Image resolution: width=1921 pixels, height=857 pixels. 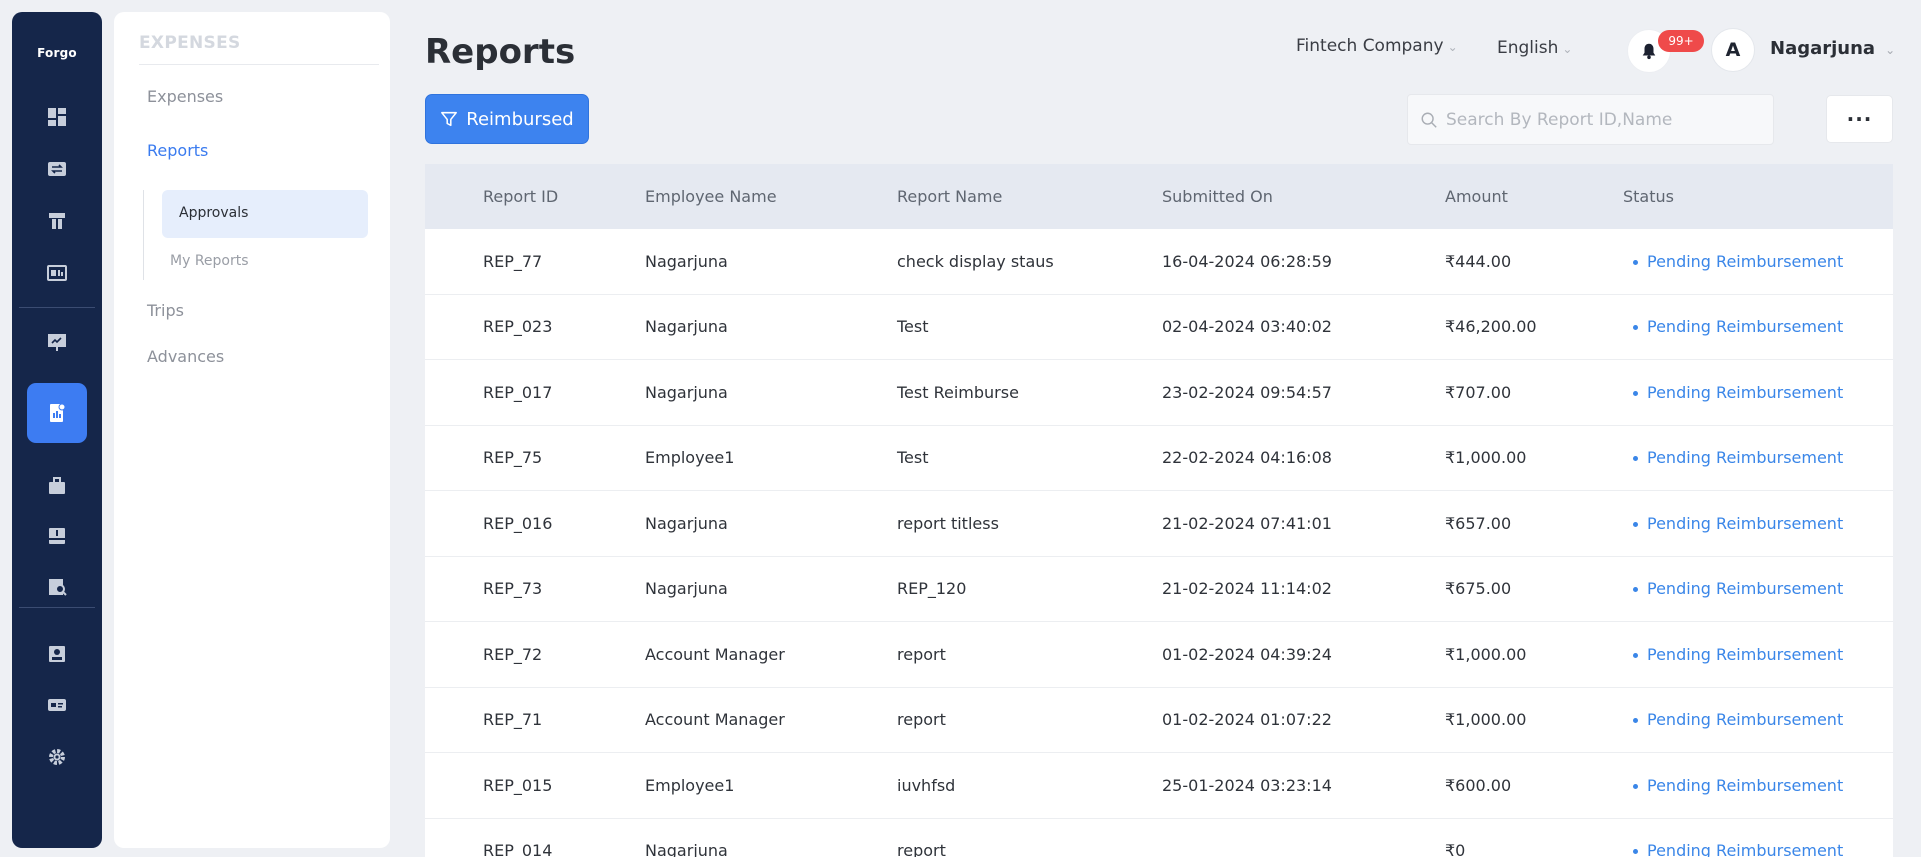 What do you see at coordinates (165, 310) in the screenshot?
I see `sidebar-item-trips: Trips` at bounding box center [165, 310].